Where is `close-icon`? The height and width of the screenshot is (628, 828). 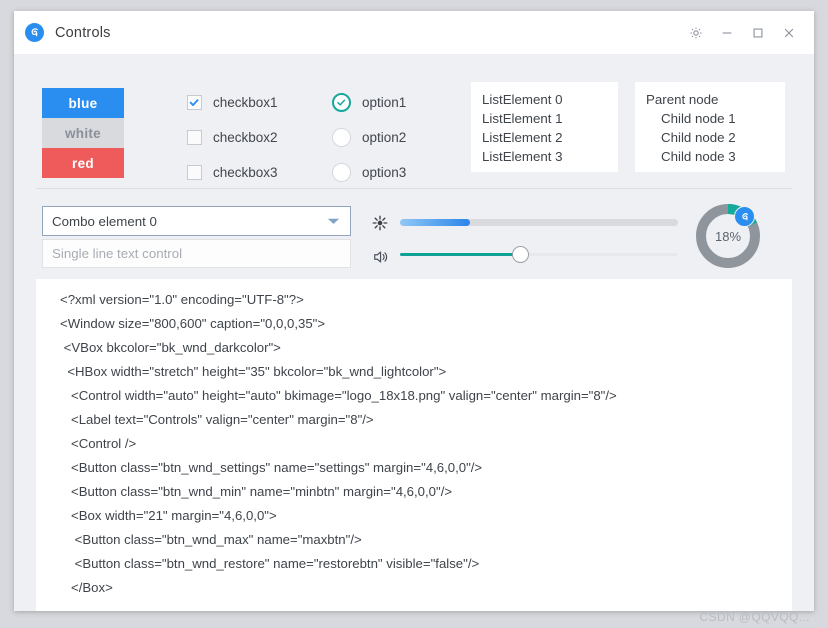 close-icon is located at coordinates (789, 32).